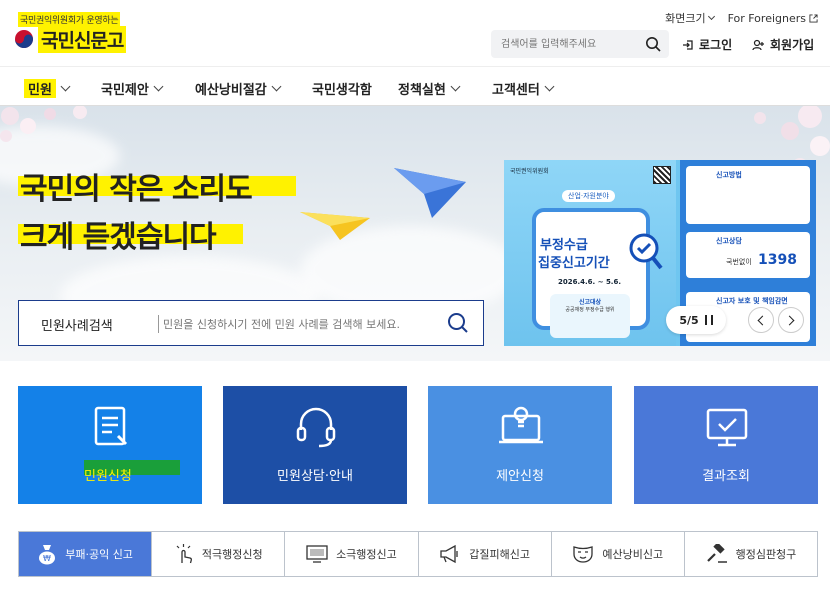 Image resolution: width=830 pixels, height=596 pixels. What do you see at coordinates (777, 260) in the screenshot?
I see `banner-phone: 1398` at bounding box center [777, 260].